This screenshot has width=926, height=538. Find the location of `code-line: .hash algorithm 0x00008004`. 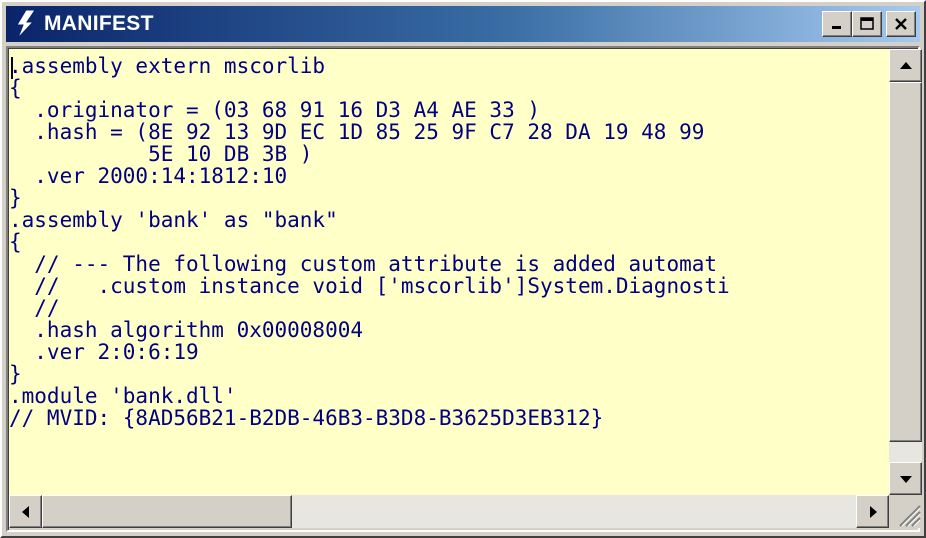

code-line: .hash algorithm 0x00008004 is located at coordinates (186, 330).